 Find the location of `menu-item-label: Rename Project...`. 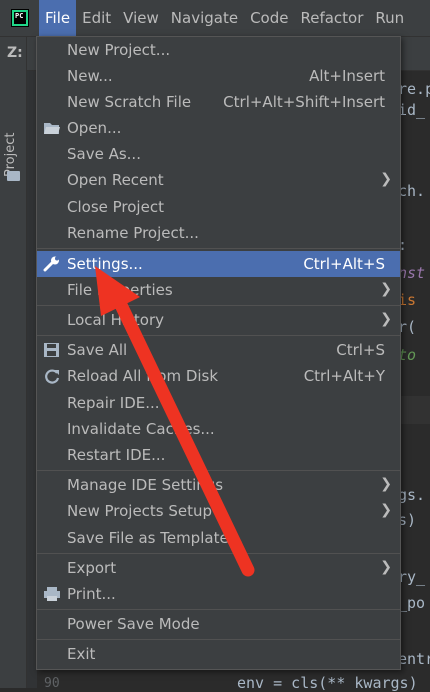

menu-item-label: Rename Project... is located at coordinates (133, 233).